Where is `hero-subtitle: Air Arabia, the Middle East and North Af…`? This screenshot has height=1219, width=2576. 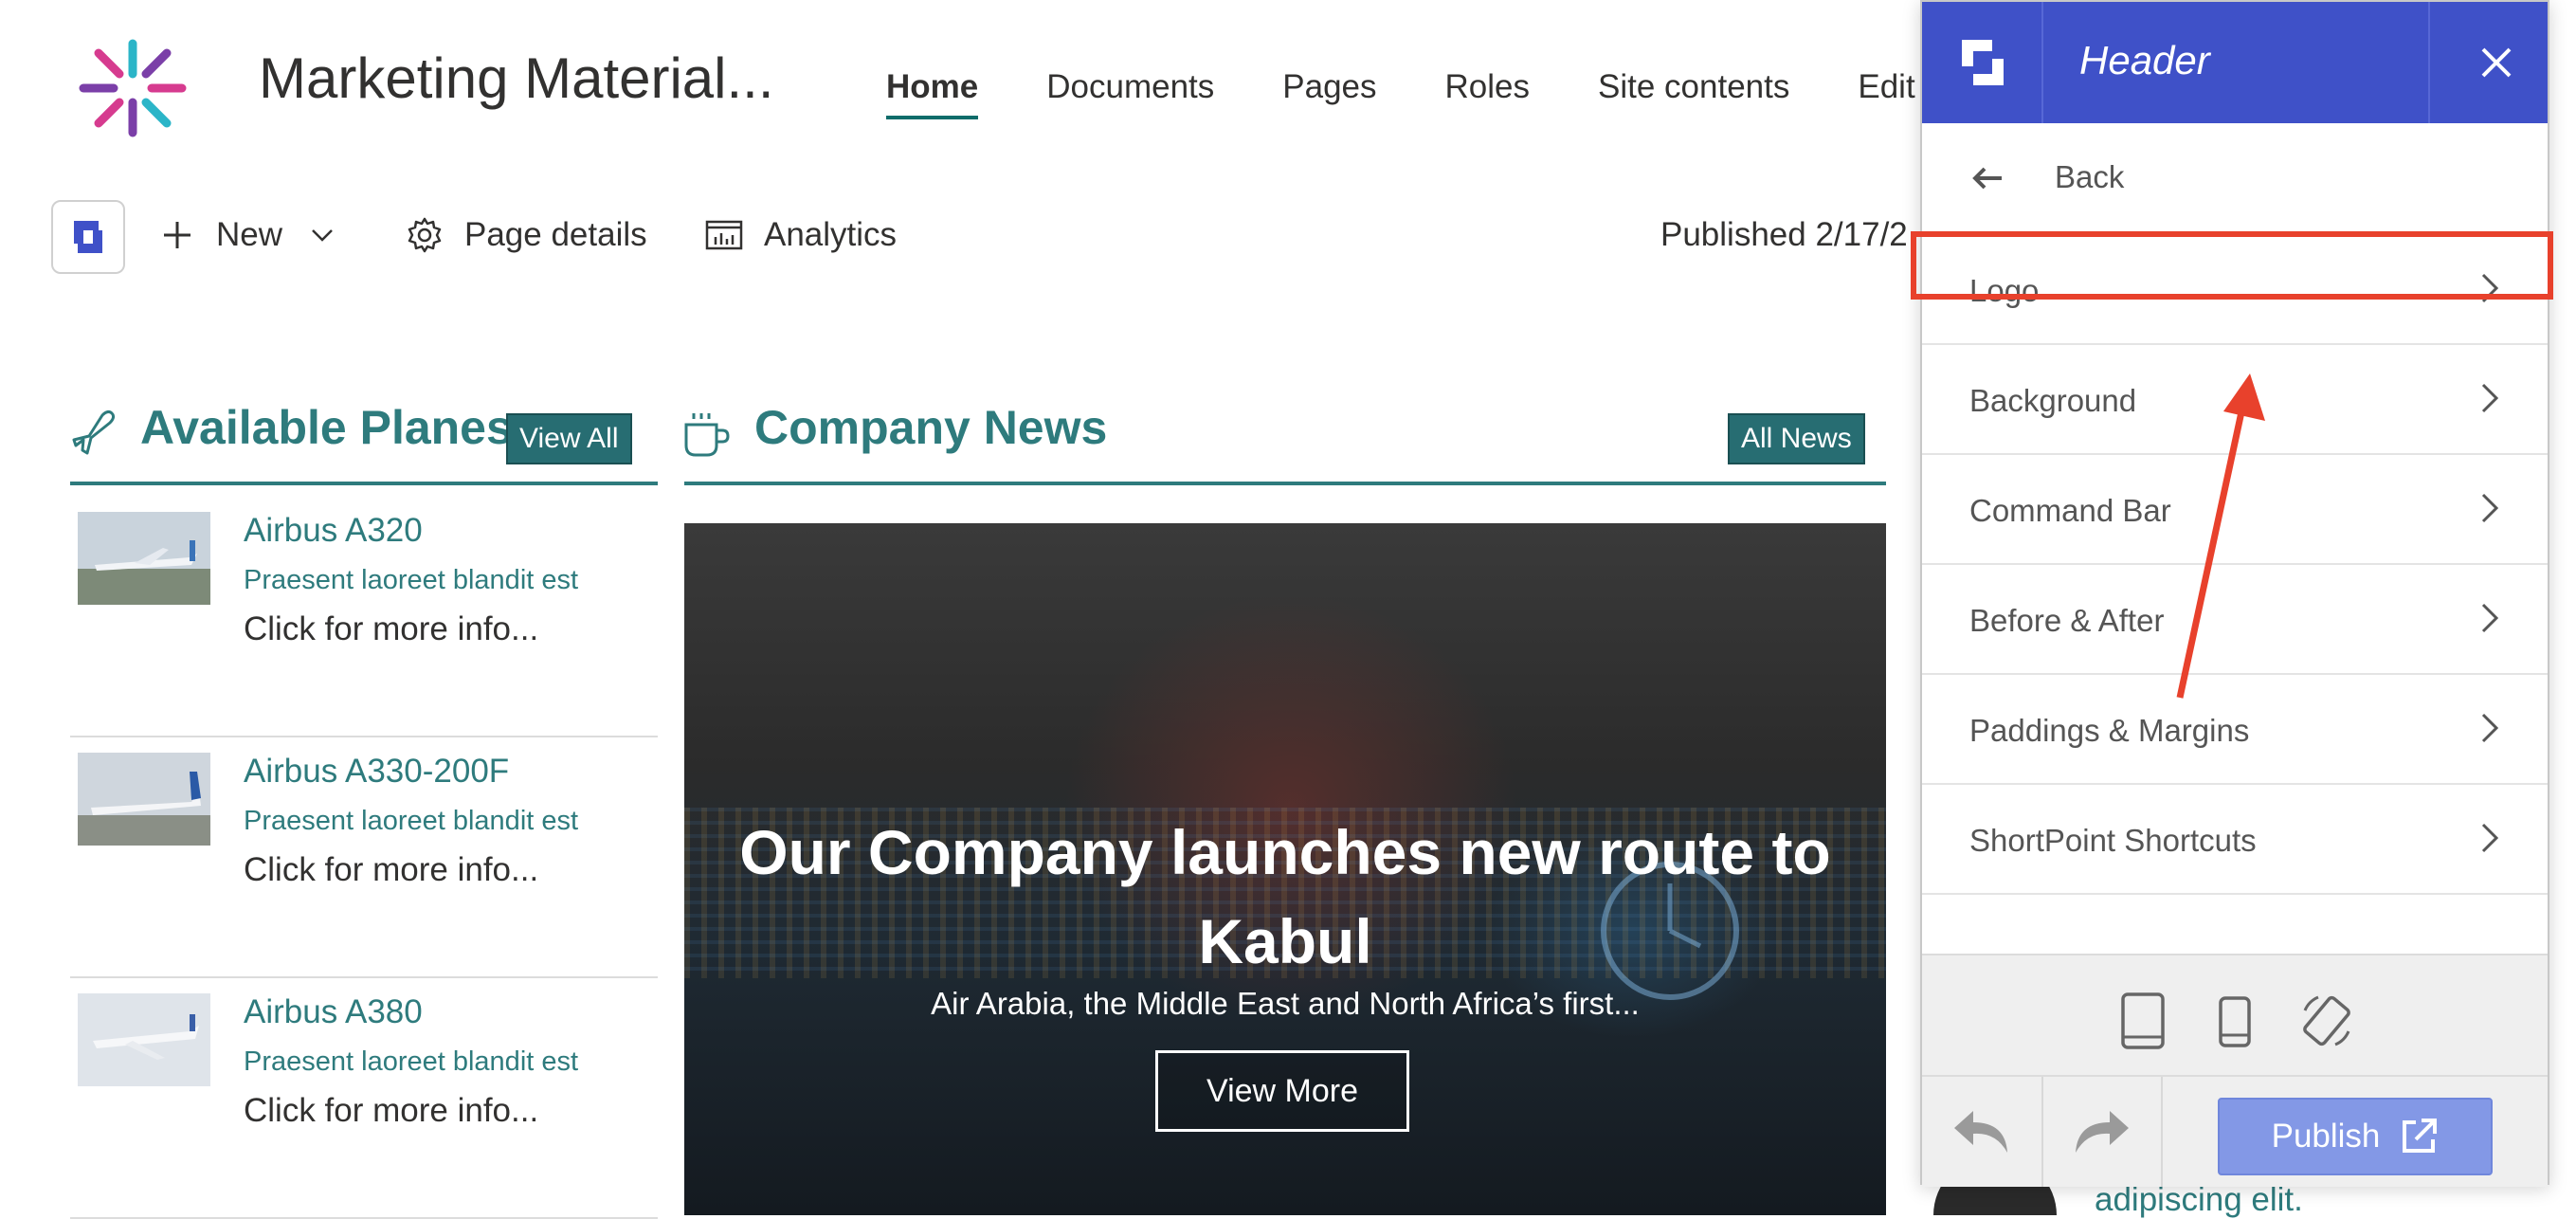
hero-subtitle: Air Arabia, the Middle East and North Af… is located at coordinates (1285, 1003).